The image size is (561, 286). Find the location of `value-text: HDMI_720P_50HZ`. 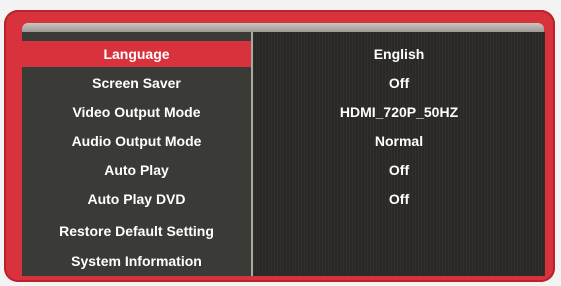

value-text: HDMI_720P_50HZ is located at coordinates (399, 112).